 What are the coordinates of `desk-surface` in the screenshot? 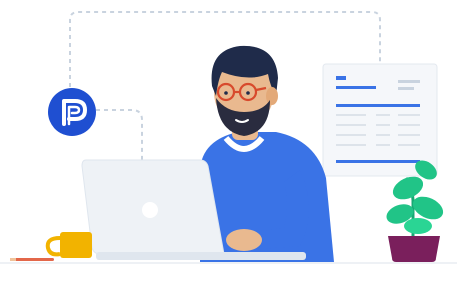 It's located at (228, 263).